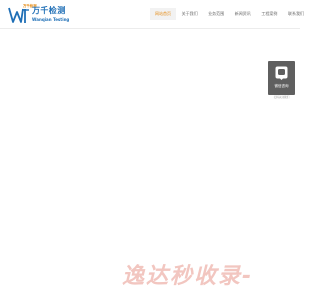  What do you see at coordinates (281, 73) in the screenshot?
I see `qr-code-icon` at bounding box center [281, 73].